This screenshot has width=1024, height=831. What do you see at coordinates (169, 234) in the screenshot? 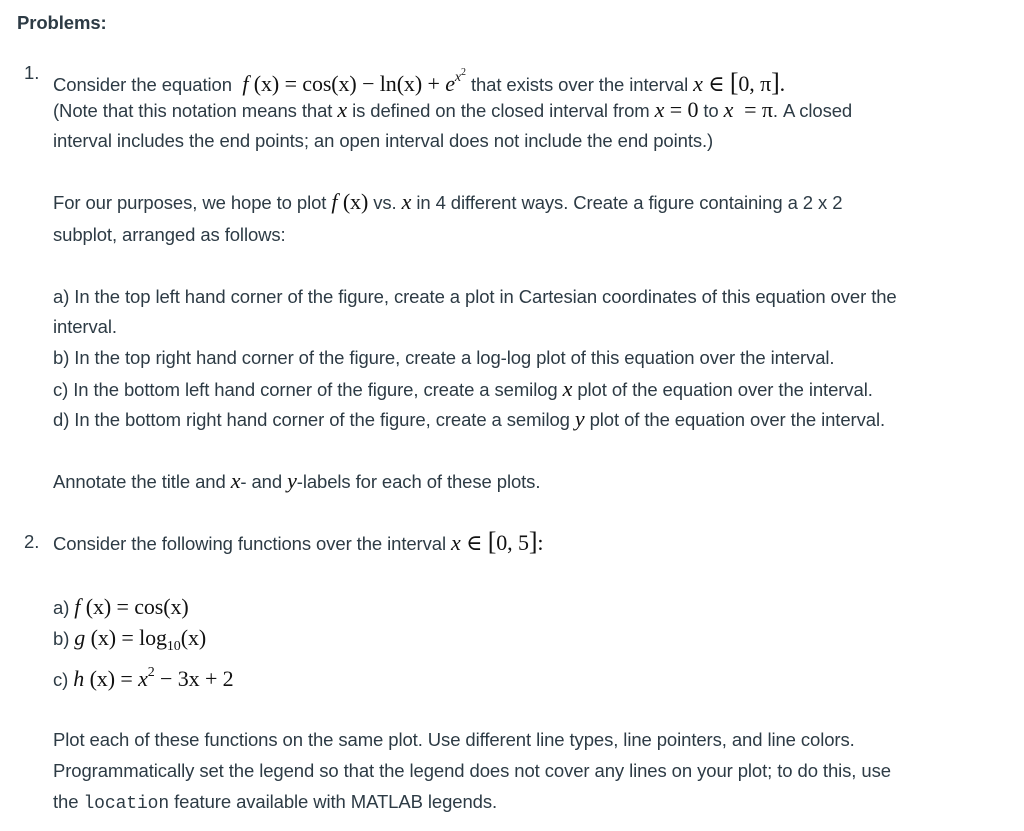
I see `purpose-line-2: subplot, arranged as follows:` at bounding box center [169, 234].